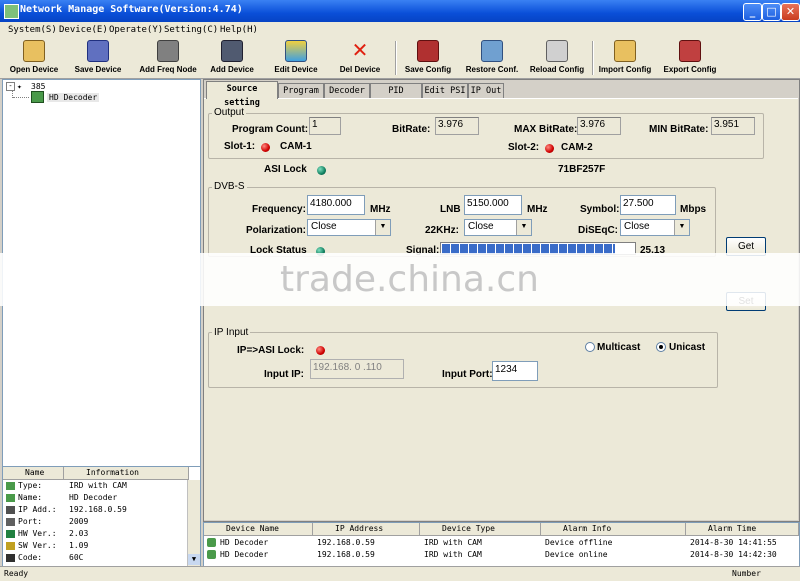 The image size is (800, 581). I want to click on symbol-input: 27.500, so click(648, 205).